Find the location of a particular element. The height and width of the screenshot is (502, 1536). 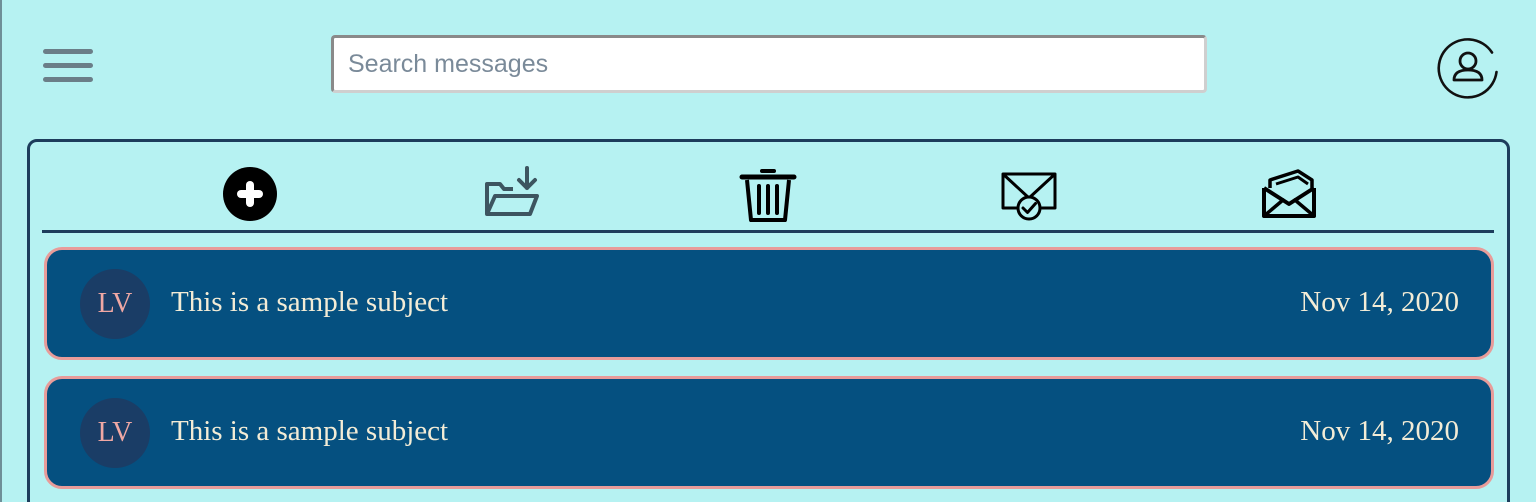

user-circle-icon is located at coordinates (1467, 68).